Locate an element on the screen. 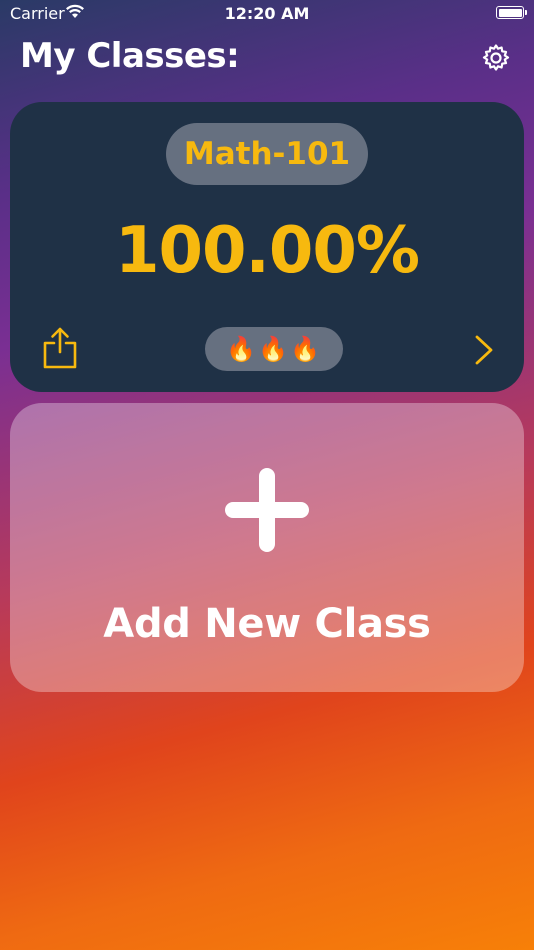 The image size is (534, 950). plus-icon is located at coordinates (267, 510).